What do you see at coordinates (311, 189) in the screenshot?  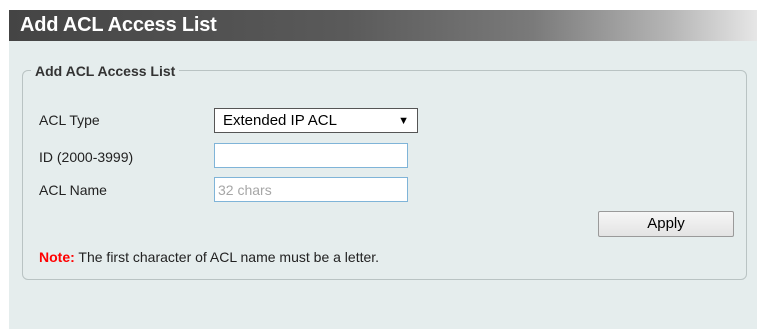 I see `acl-name-input` at bounding box center [311, 189].